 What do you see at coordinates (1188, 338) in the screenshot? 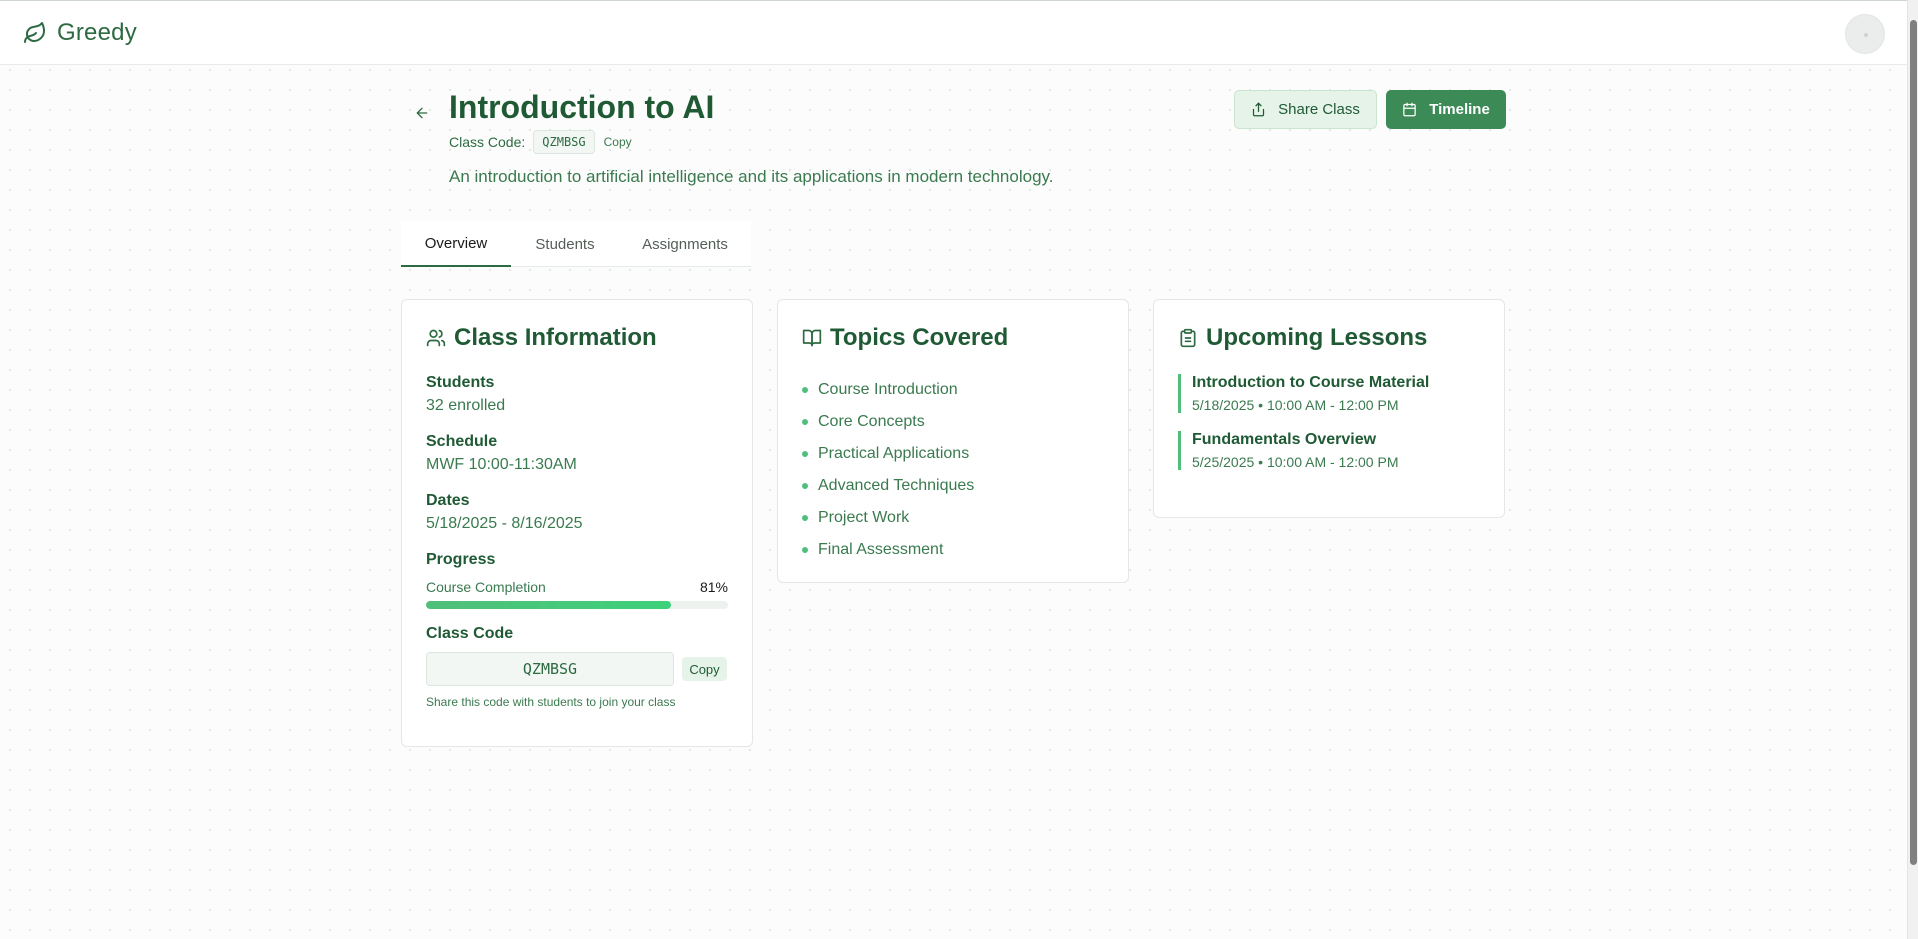
I see `clipboard-icon` at bounding box center [1188, 338].